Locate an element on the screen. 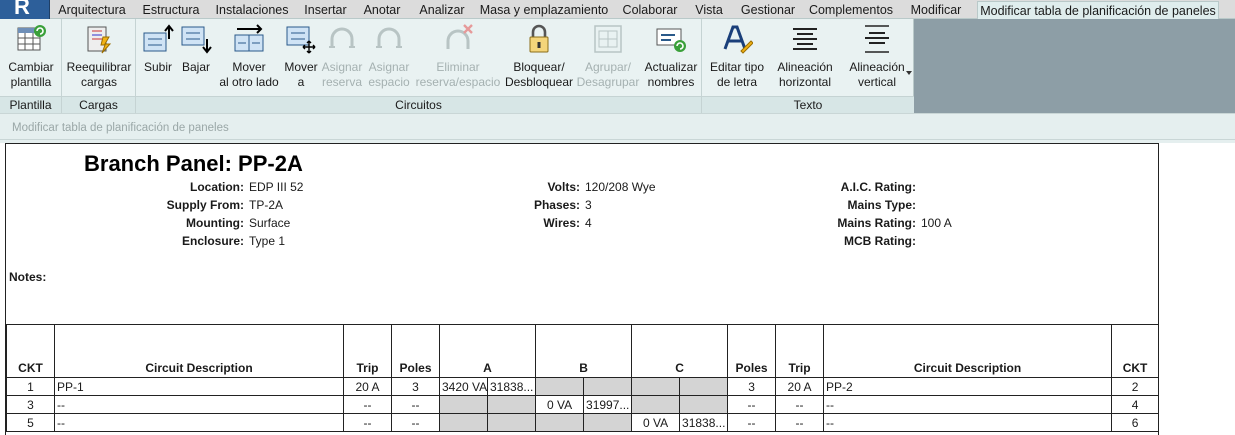 This screenshot has height=435, width=1235. bajar-button: Bajar is located at coordinates (196, 57).